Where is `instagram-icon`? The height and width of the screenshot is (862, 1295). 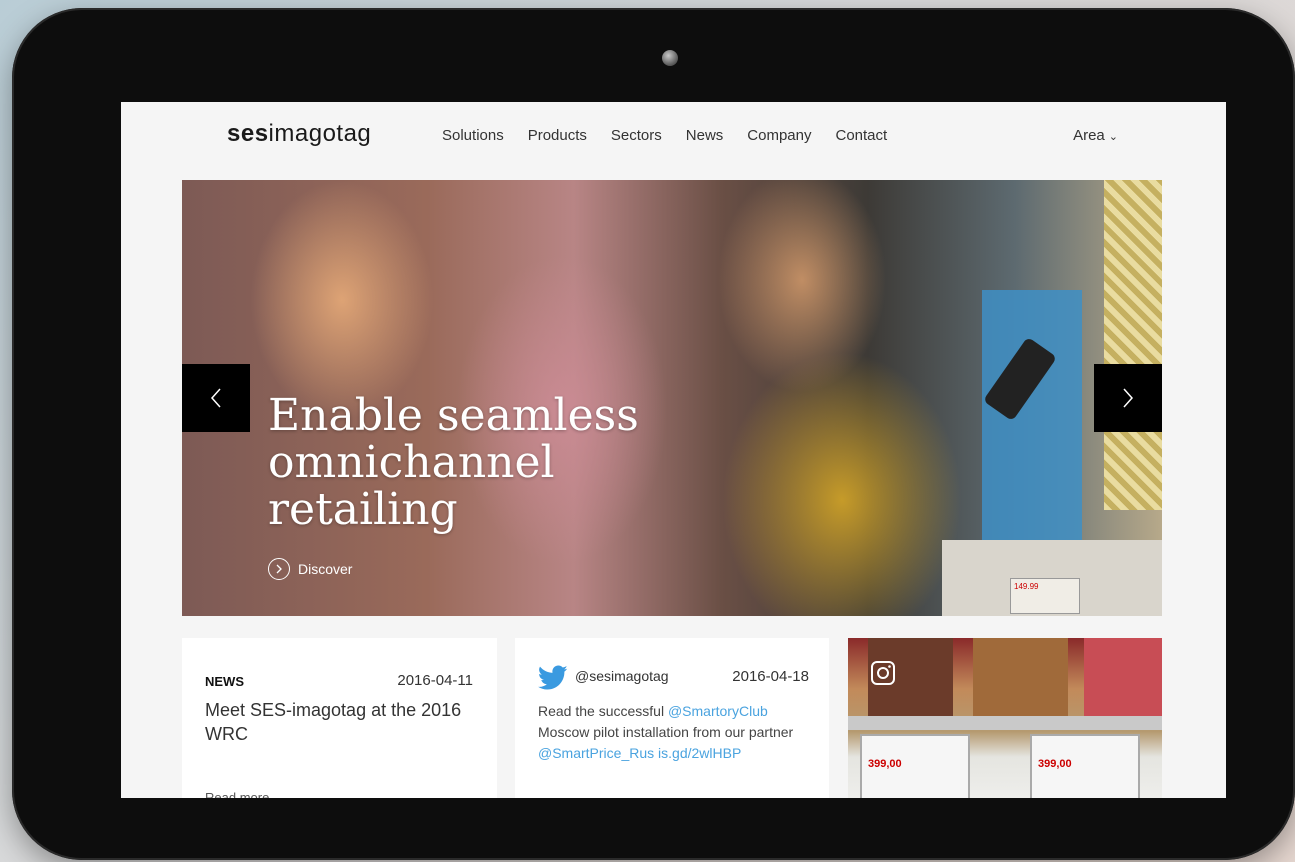 instagram-icon is located at coordinates (883, 673).